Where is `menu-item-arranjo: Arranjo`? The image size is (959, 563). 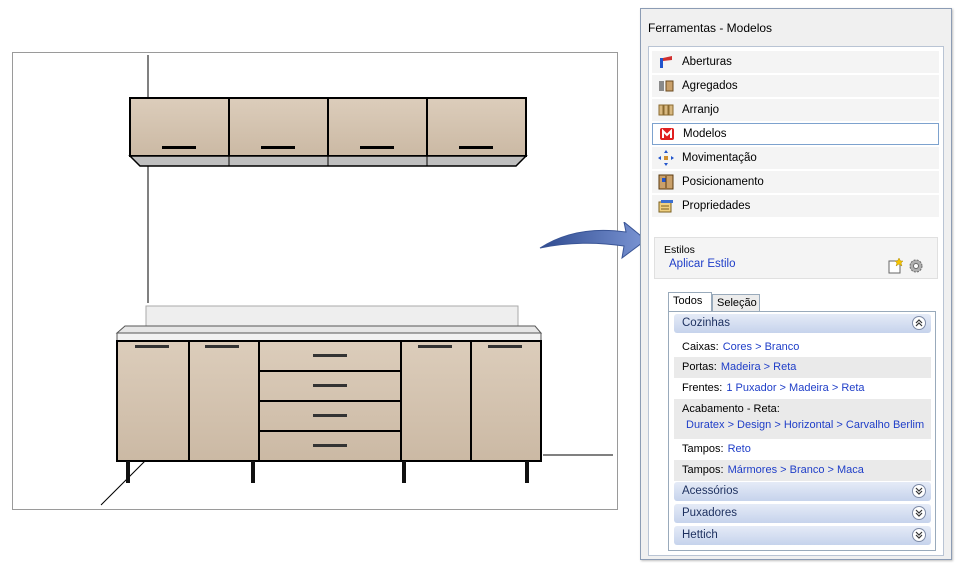
menu-item-arranjo: Arranjo is located at coordinates (795, 110).